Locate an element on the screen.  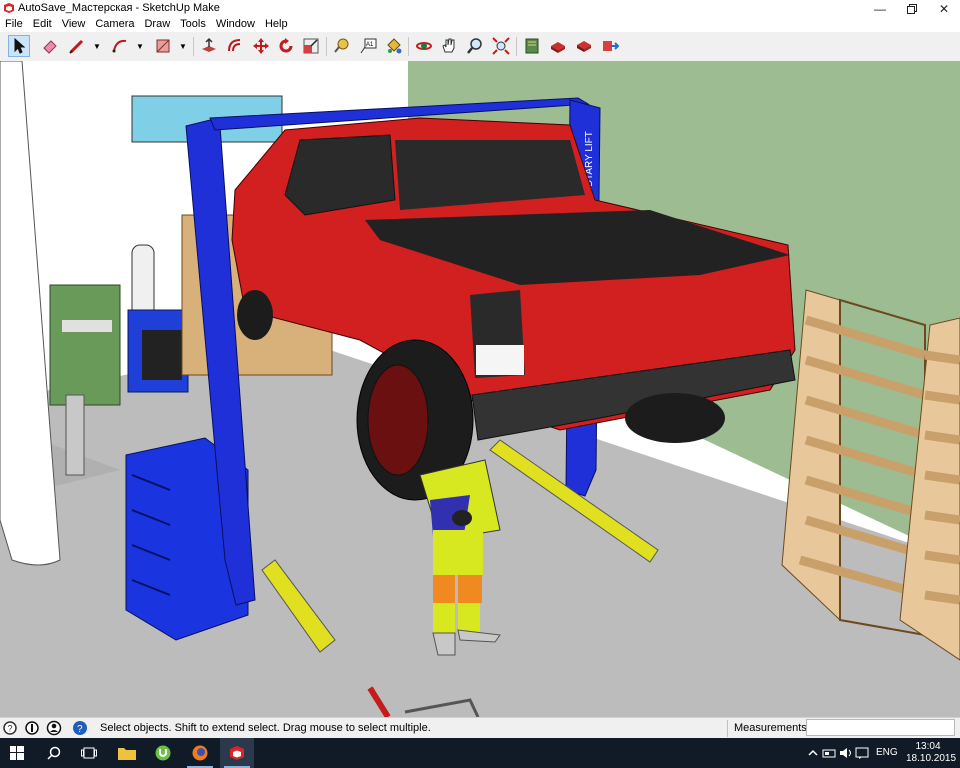
menu-camera: Camera is located at coordinates (114, 24).